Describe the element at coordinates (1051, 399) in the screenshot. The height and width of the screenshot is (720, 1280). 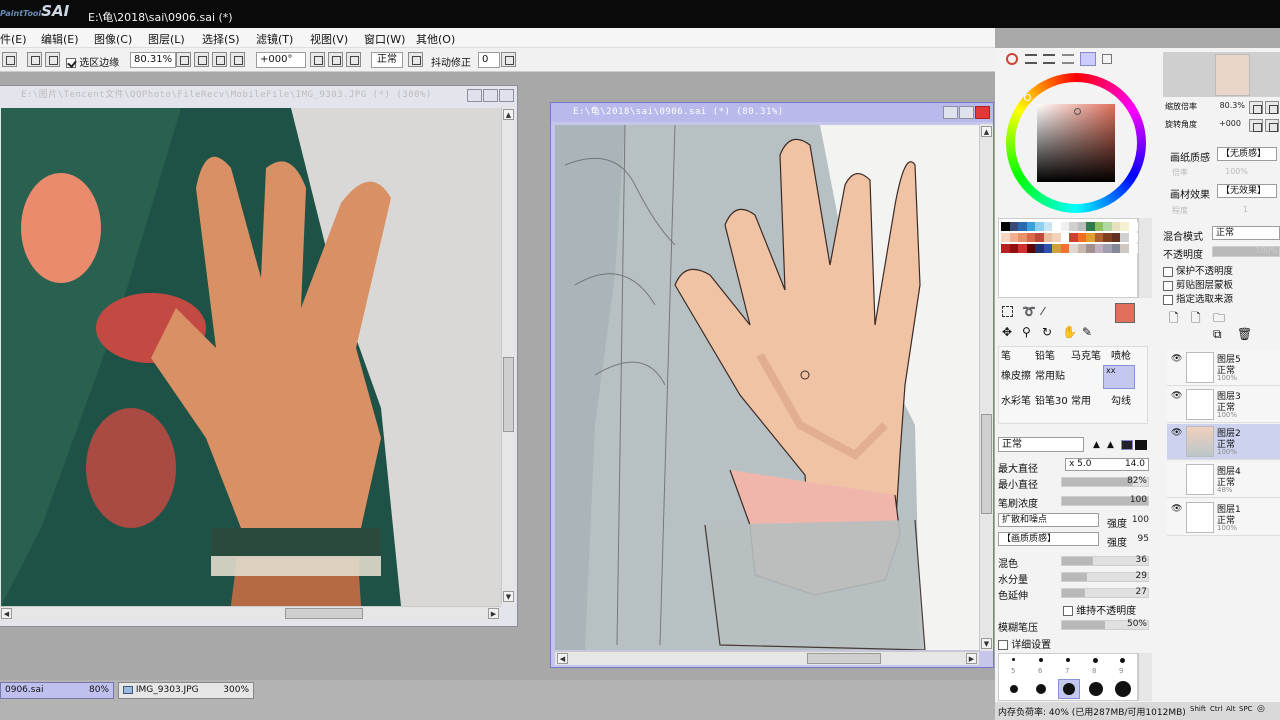
I see `brush-item: 铅笔30` at that location.